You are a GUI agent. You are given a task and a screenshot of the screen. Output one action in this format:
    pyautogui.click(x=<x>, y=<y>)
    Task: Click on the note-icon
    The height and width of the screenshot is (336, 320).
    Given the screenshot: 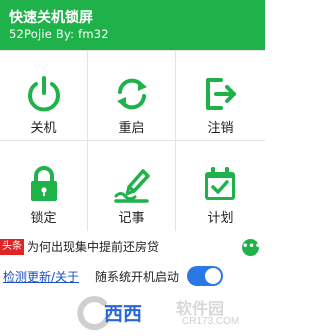 What is the action you would take?
    pyautogui.click(x=132, y=184)
    